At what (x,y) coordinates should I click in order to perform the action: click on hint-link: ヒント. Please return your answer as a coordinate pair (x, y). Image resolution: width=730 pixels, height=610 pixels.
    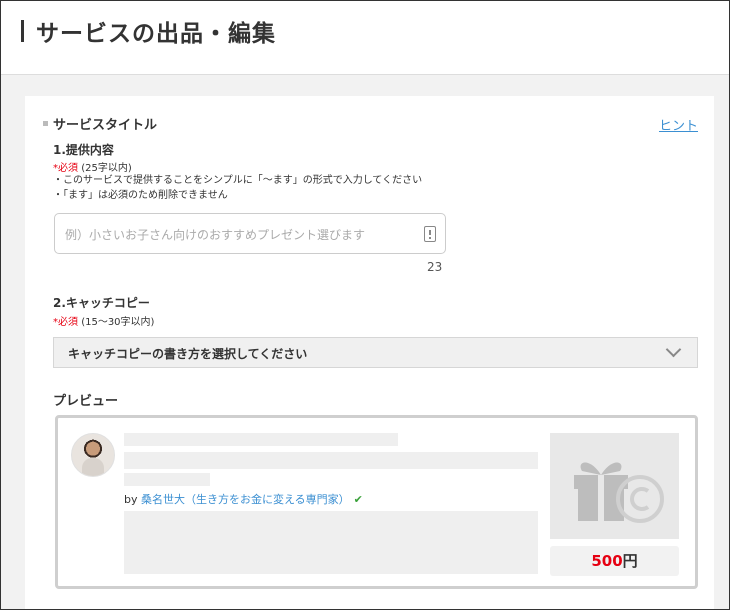
    Looking at the image, I should click on (678, 124).